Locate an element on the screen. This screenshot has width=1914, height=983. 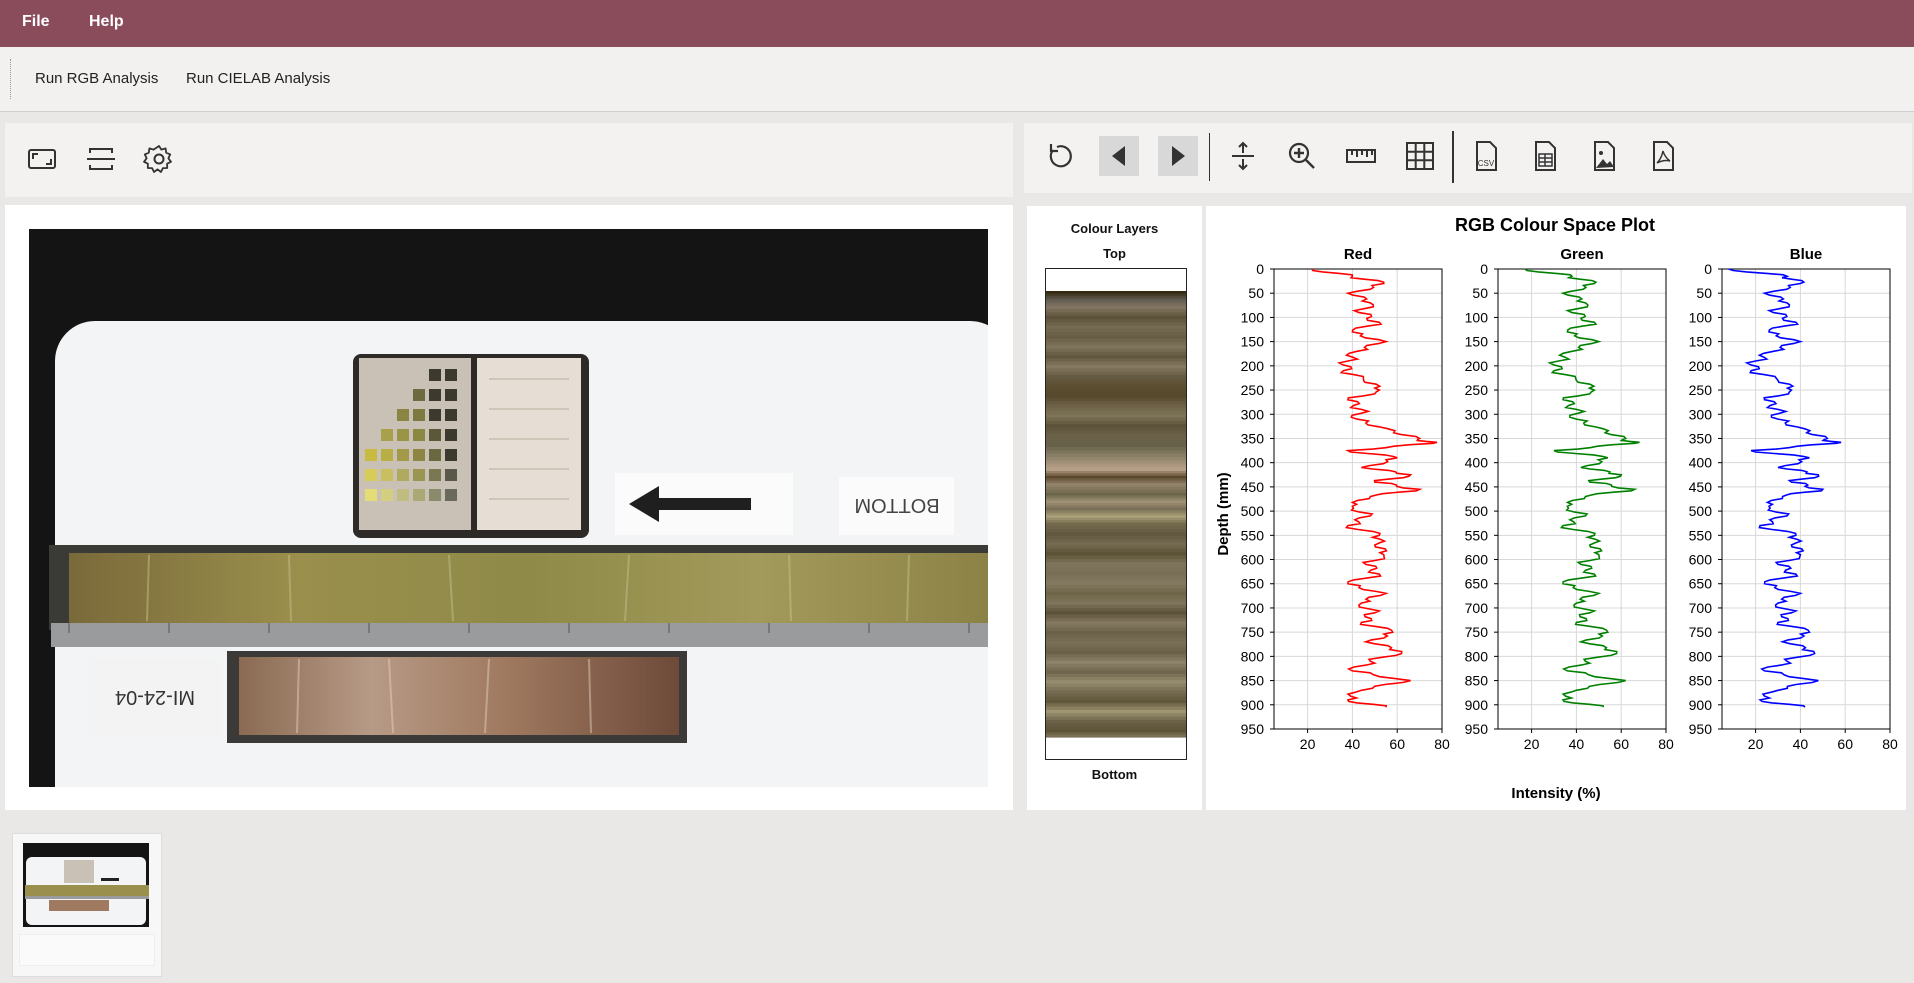
colour-layers-top-label: Top is located at coordinates (1114, 253).